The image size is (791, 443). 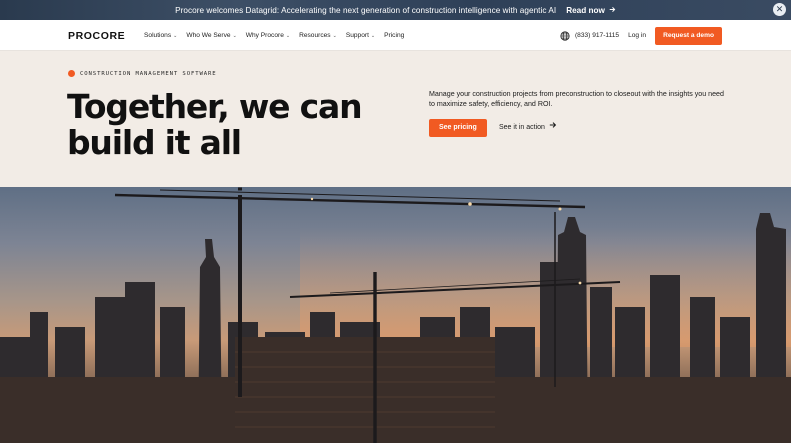 What do you see at coordinates (71, 73) in the screenshot?
I see `orange-dot-icon` at bounding box center [71, 73].